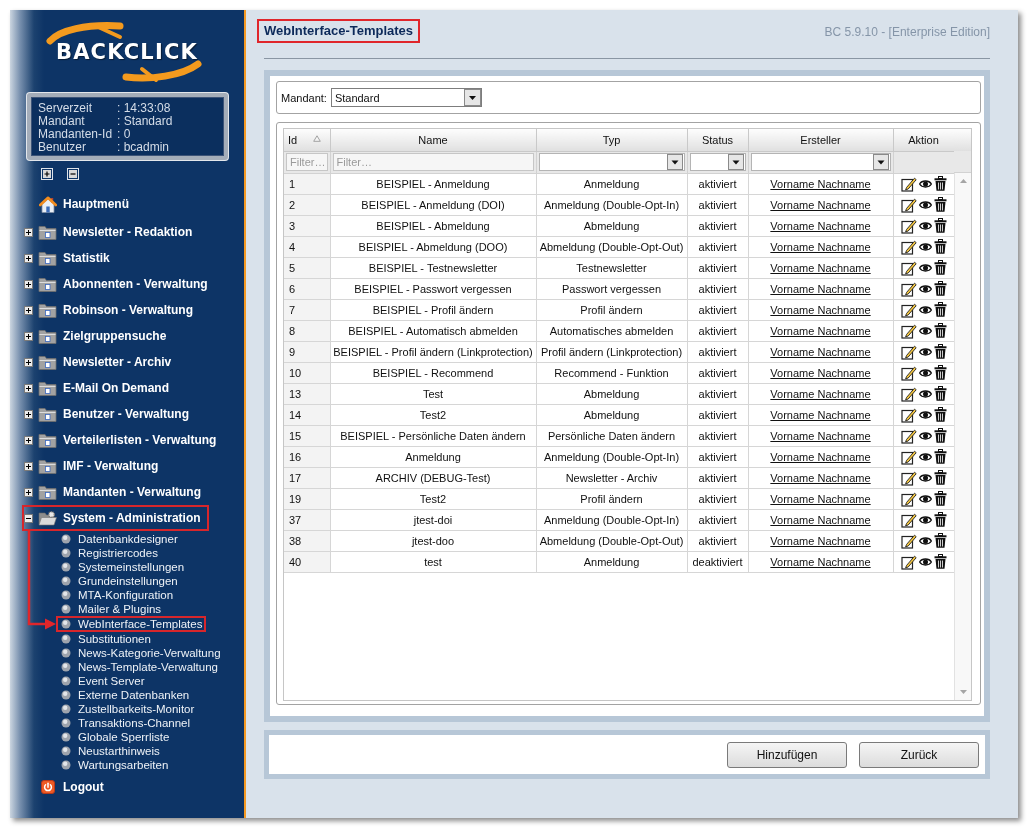  What do you see at coordinates (717, 140) in the screenshot?
I see `column-header: Status` at bounding box center [717, 140].